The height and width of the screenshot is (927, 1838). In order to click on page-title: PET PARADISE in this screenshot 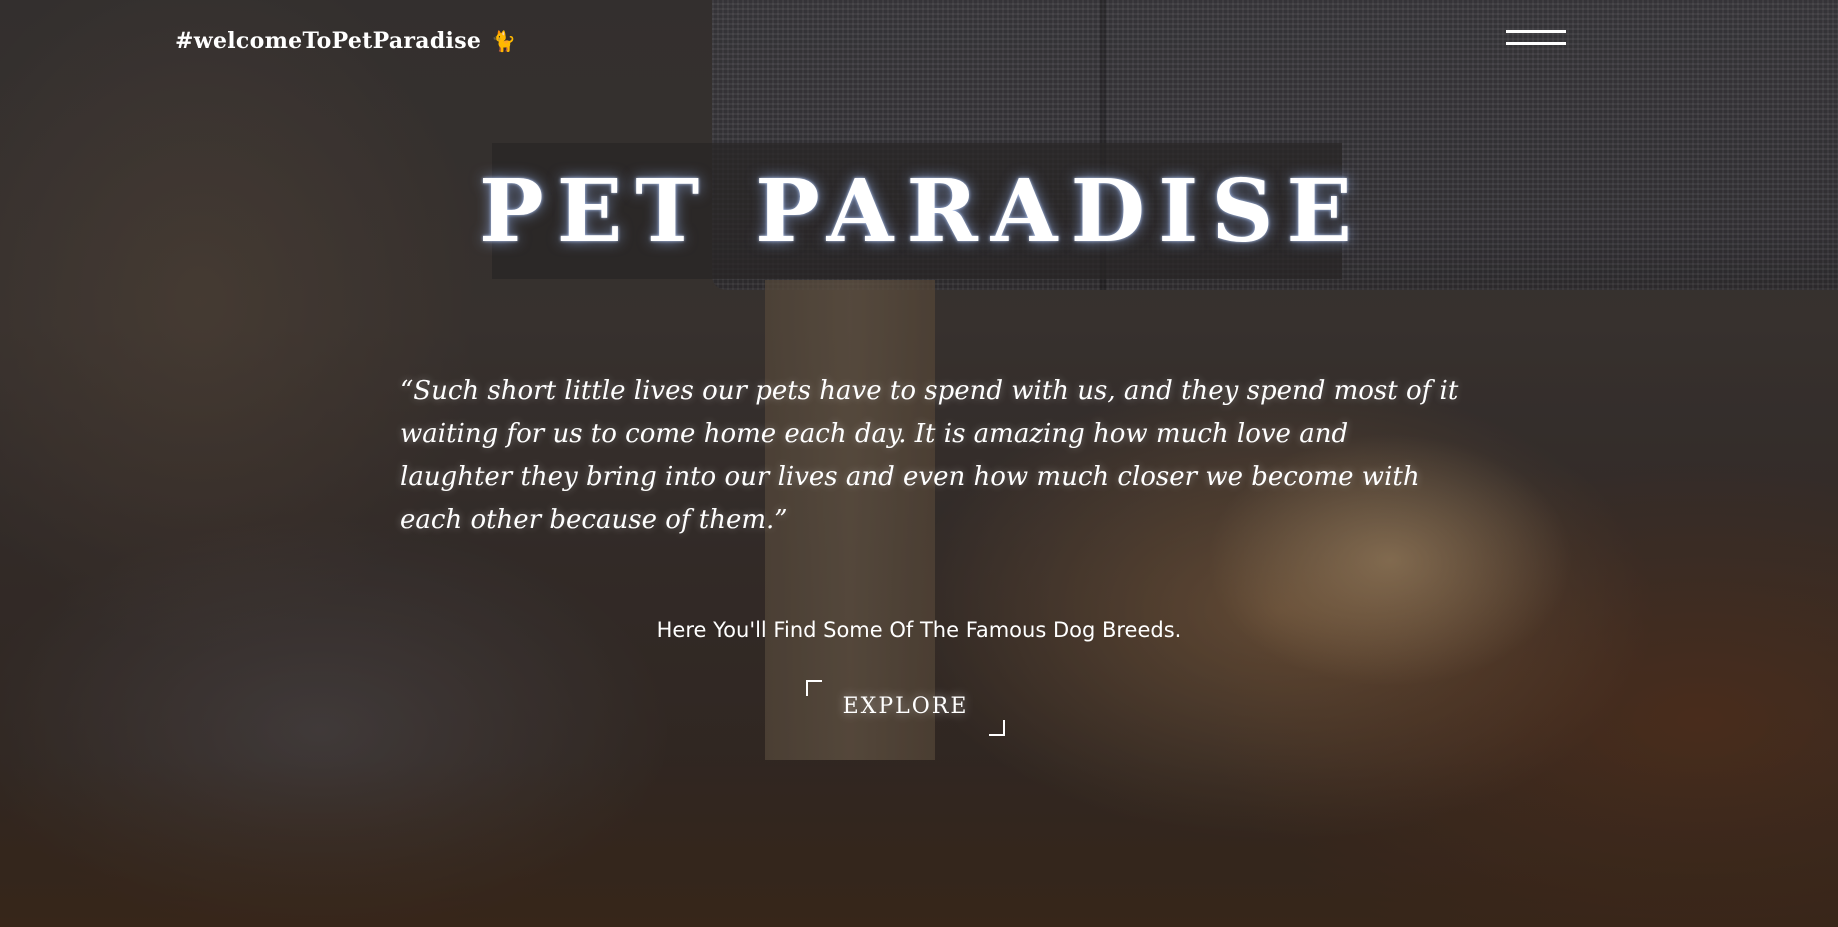, I will do `click(922, 211)`.